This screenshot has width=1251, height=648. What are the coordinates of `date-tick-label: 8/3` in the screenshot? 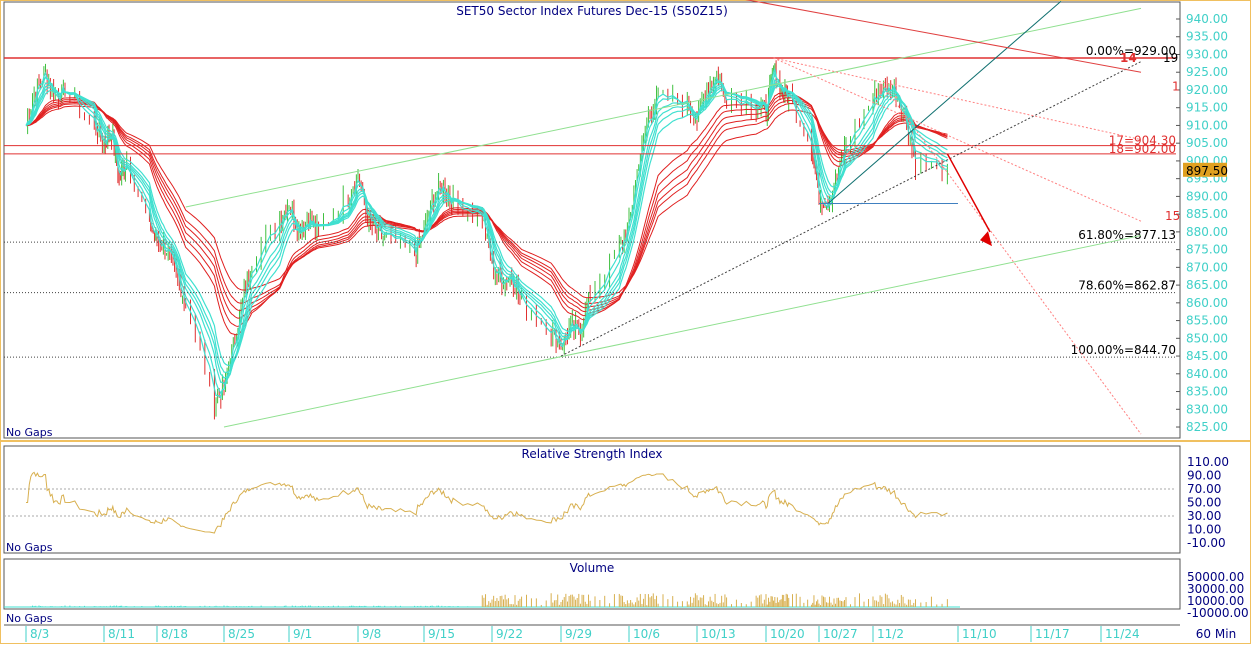 It's located at (39, 634).